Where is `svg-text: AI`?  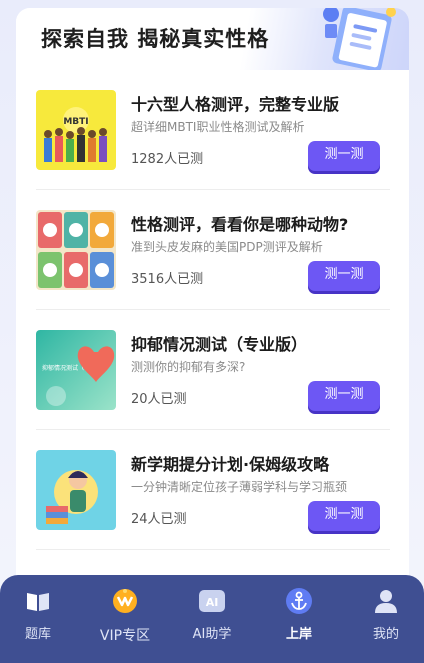
svg-text: AI is located at coordinates (212, 602).